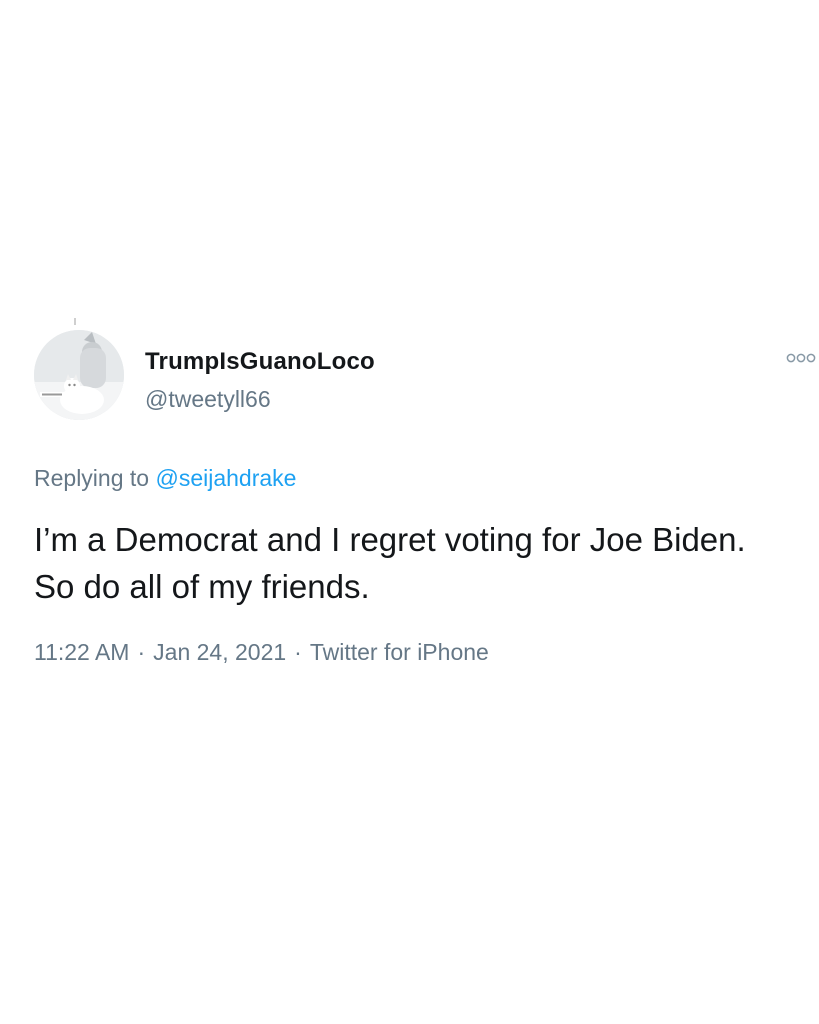 The width and height of the screenshot is (819, 1024). I want to click on avatar, so click(79, 375).